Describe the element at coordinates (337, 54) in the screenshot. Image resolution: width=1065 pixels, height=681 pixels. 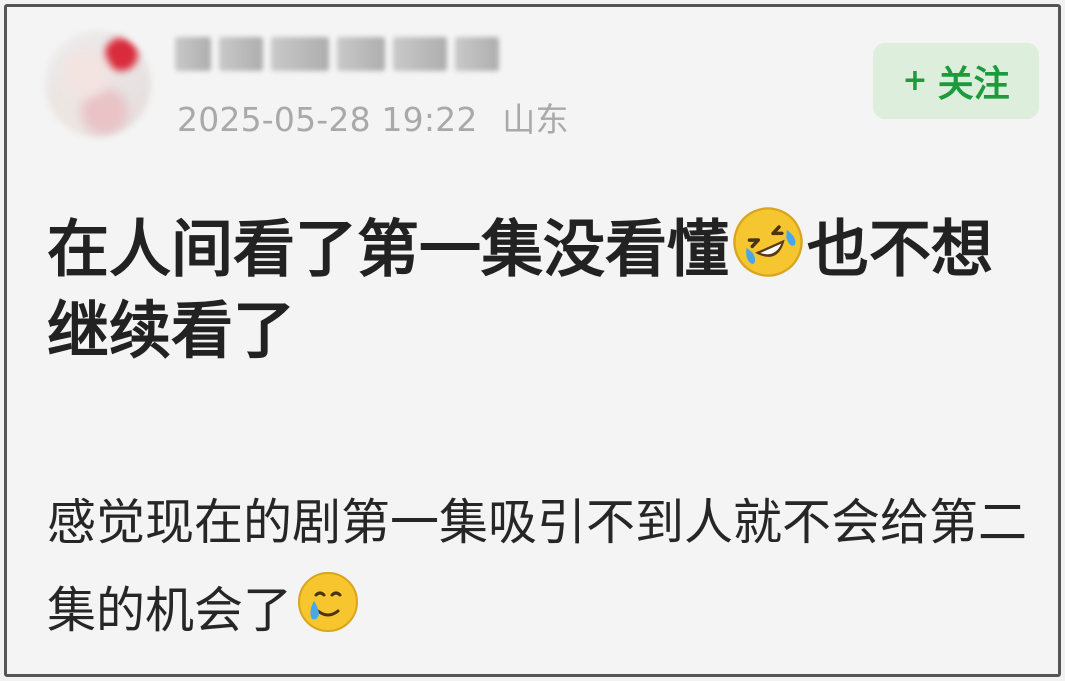
I see `username-blurred` at that location.